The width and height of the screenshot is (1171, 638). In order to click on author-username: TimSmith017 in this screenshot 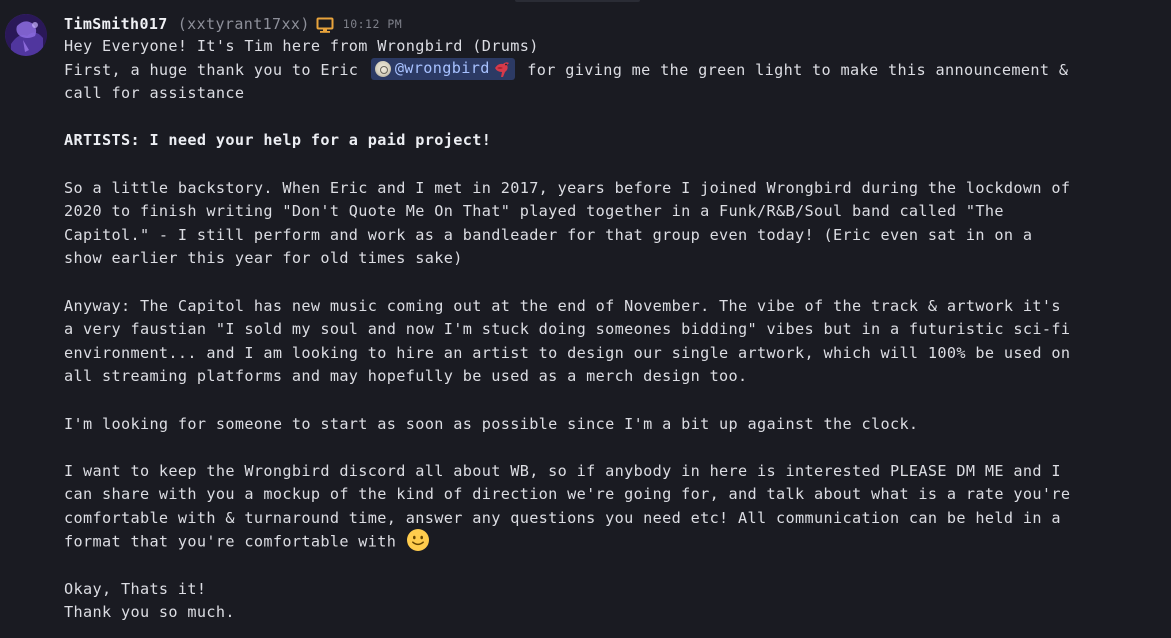, I will do `click(116, 24)`.